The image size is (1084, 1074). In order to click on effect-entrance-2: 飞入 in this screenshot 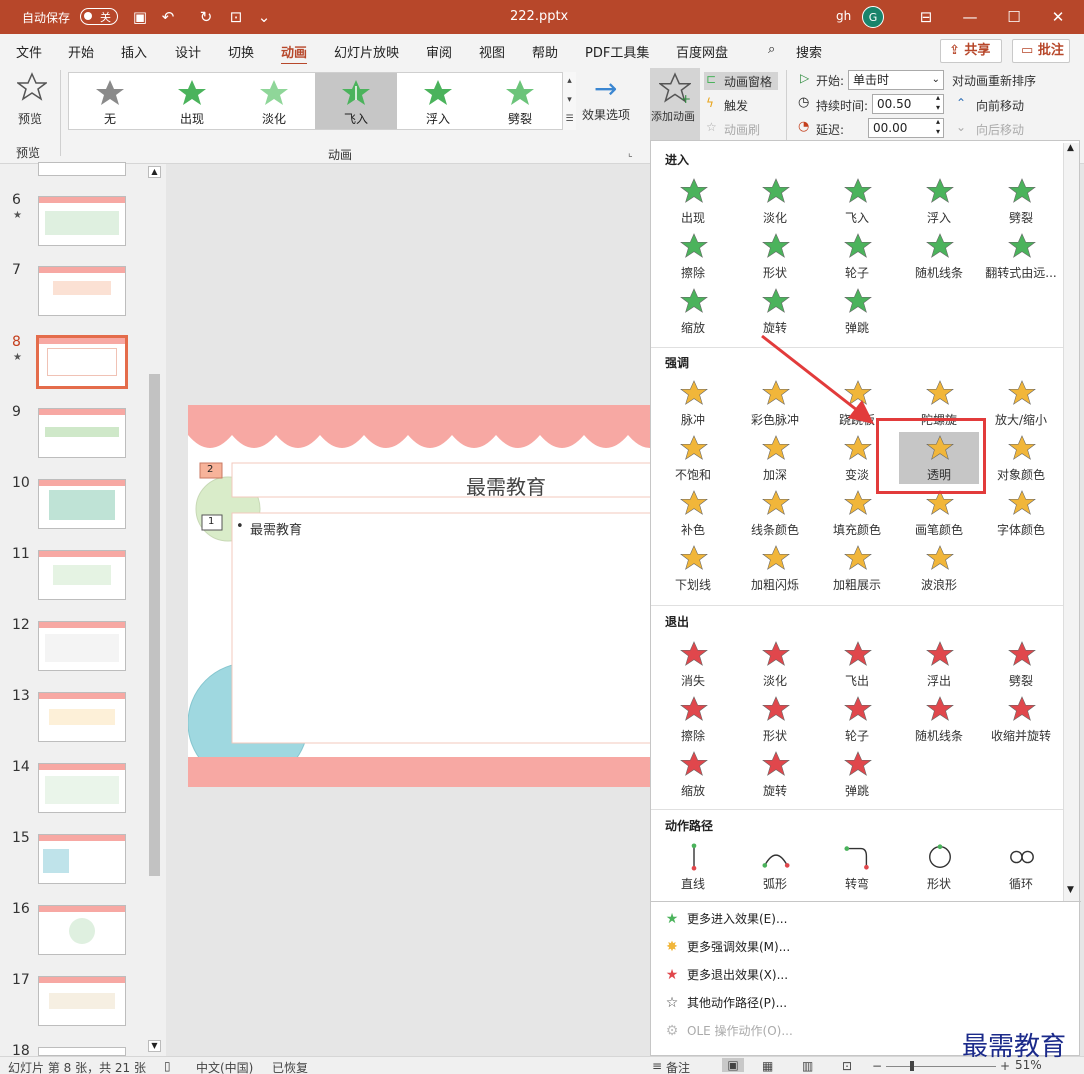, I will do `click(857, 201)`.